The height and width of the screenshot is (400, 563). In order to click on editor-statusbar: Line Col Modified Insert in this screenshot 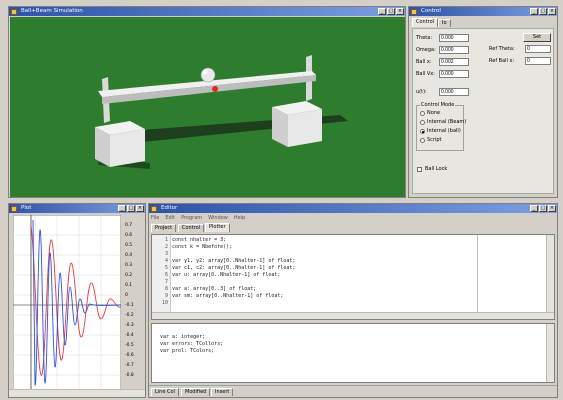, I will do `click(353, 391)`.